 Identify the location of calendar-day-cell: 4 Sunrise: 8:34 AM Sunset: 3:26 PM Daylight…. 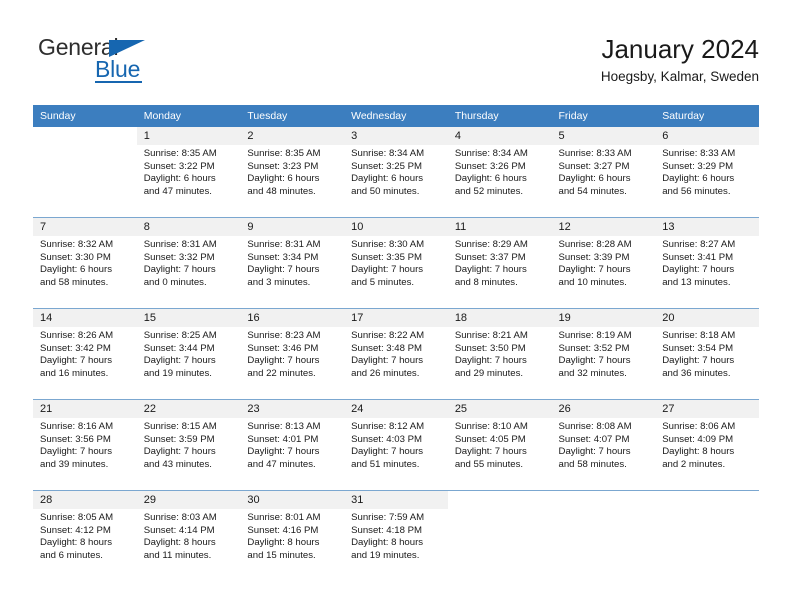
(499, 172).